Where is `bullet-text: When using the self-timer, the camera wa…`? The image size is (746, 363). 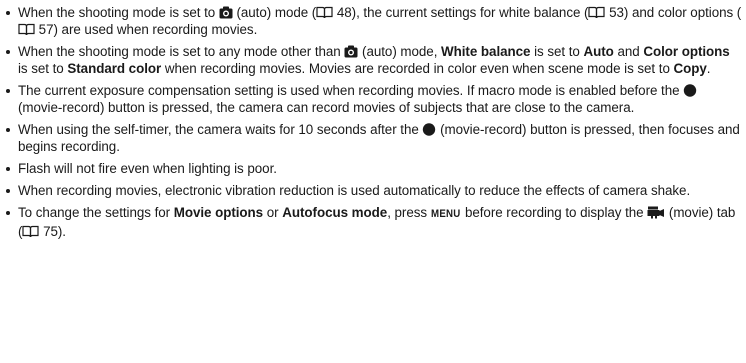
bullet-text: When using the self-timer, the camera wa… is located at coordinates (220, 129).